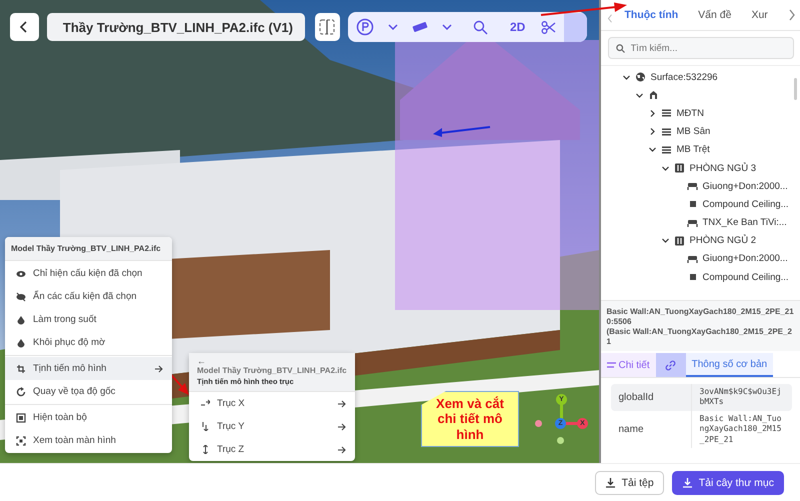 This screenshot has width=800, height=501. What do you see at coordinates (21, 369) in the screenshot?
I see `move-icon` at bounding box center [21, 369].